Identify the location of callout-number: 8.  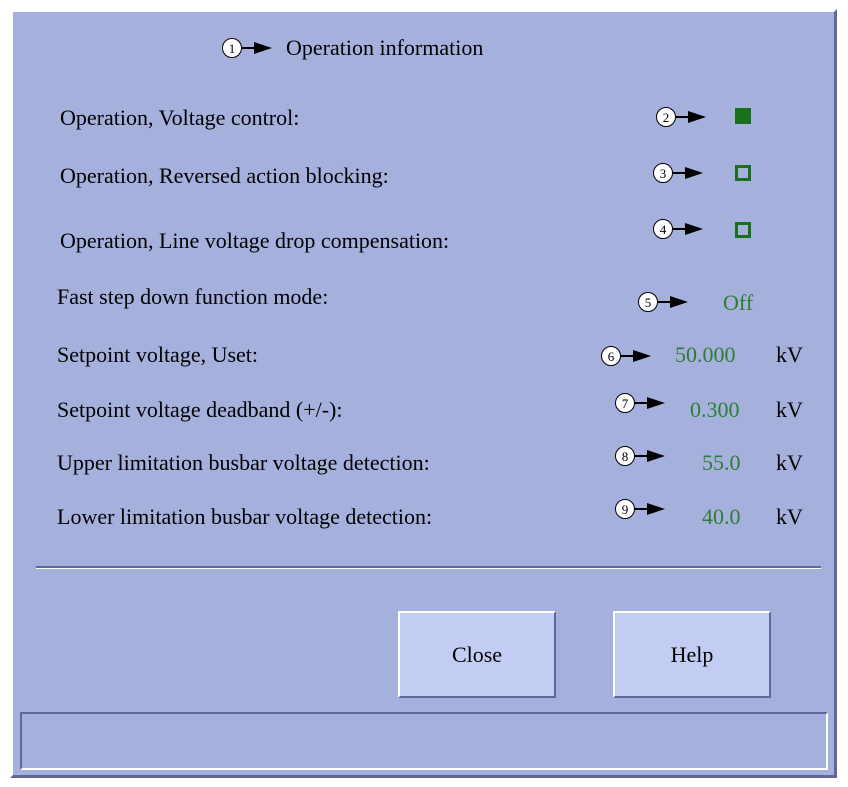
(625, 456).